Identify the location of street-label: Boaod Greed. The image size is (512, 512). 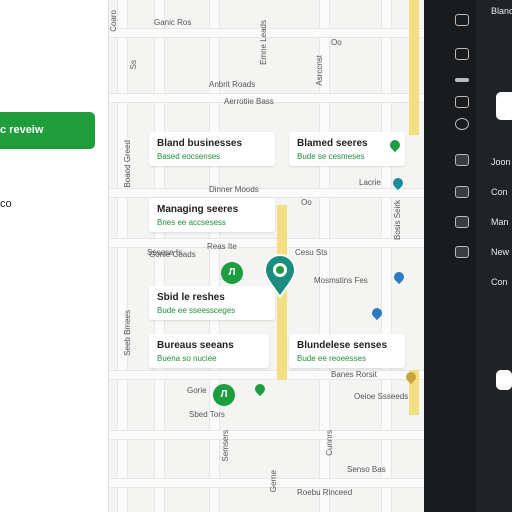
(127, 164).